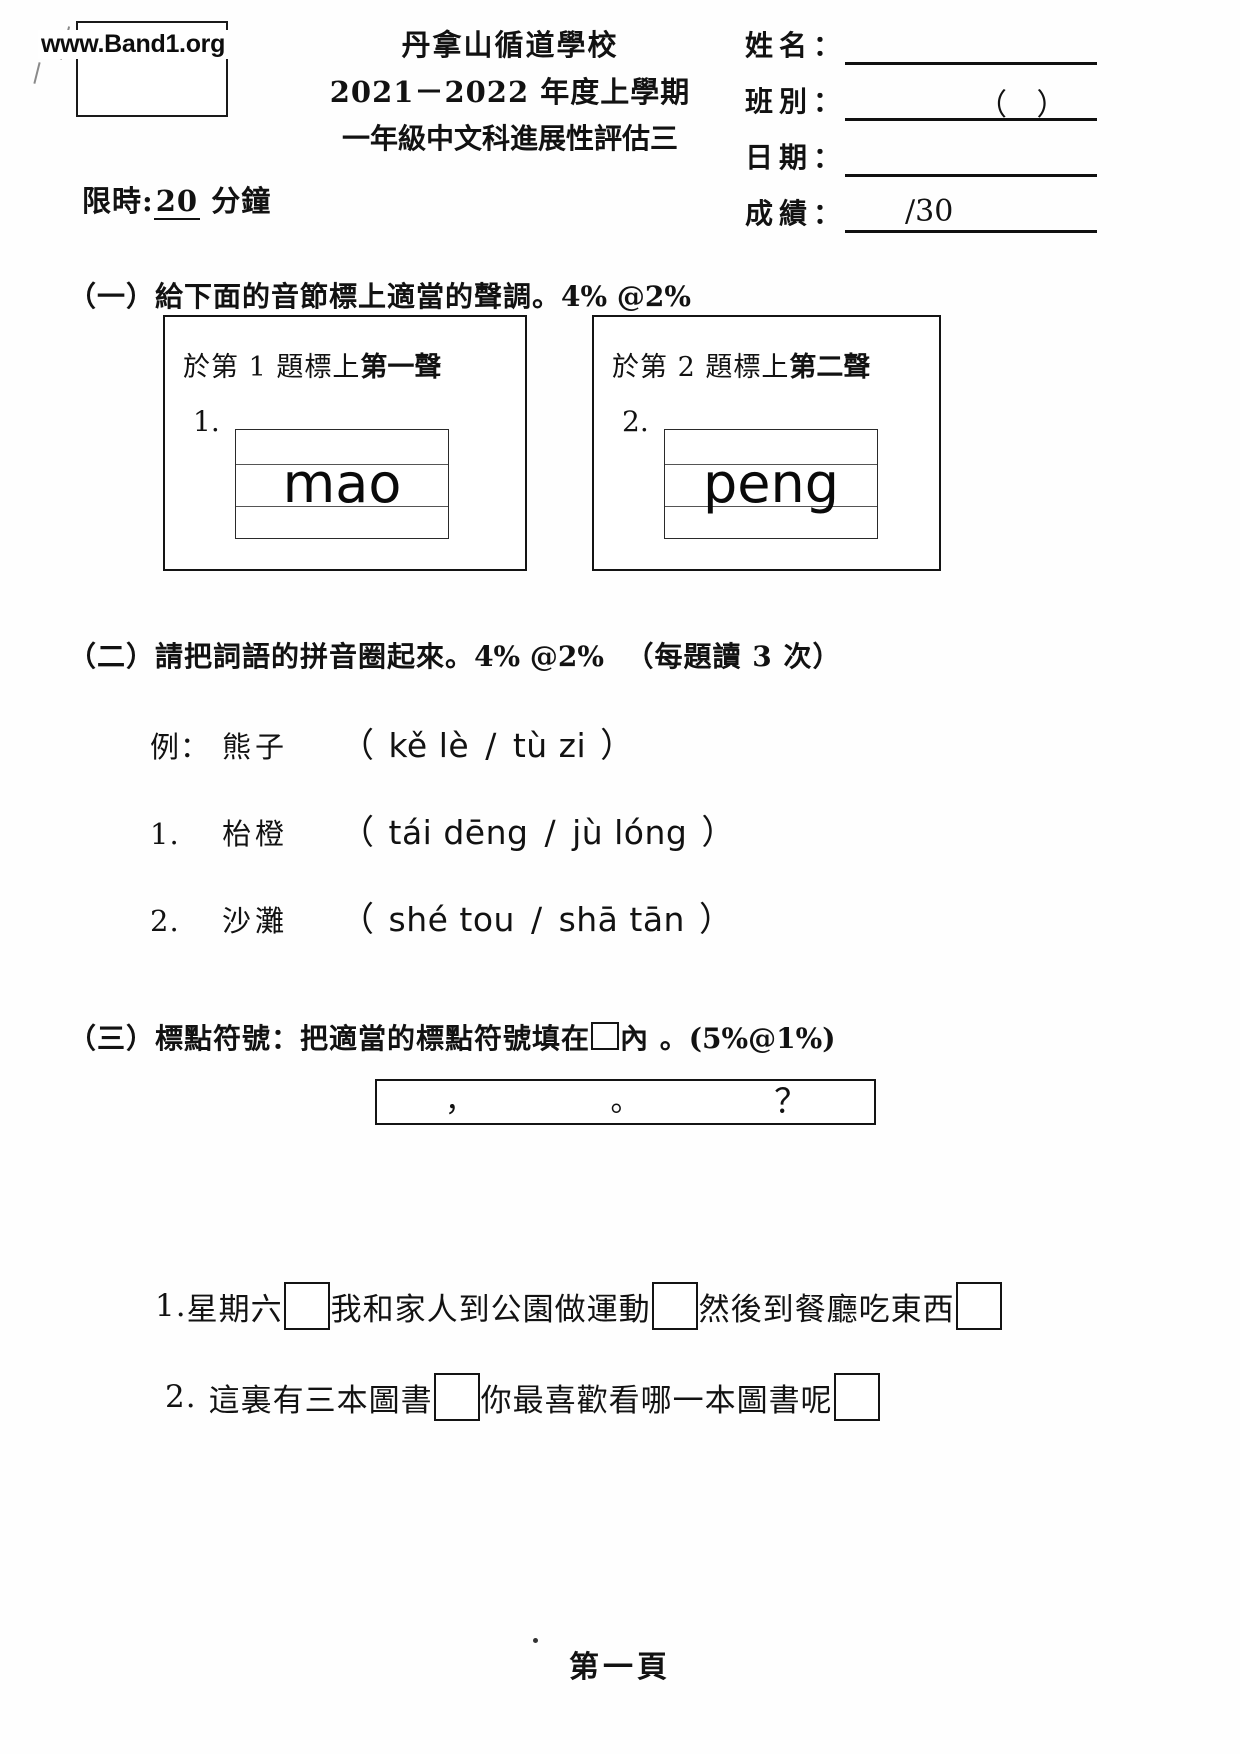  I want to click on inline-blank-box-icon, so click(605, 1036).